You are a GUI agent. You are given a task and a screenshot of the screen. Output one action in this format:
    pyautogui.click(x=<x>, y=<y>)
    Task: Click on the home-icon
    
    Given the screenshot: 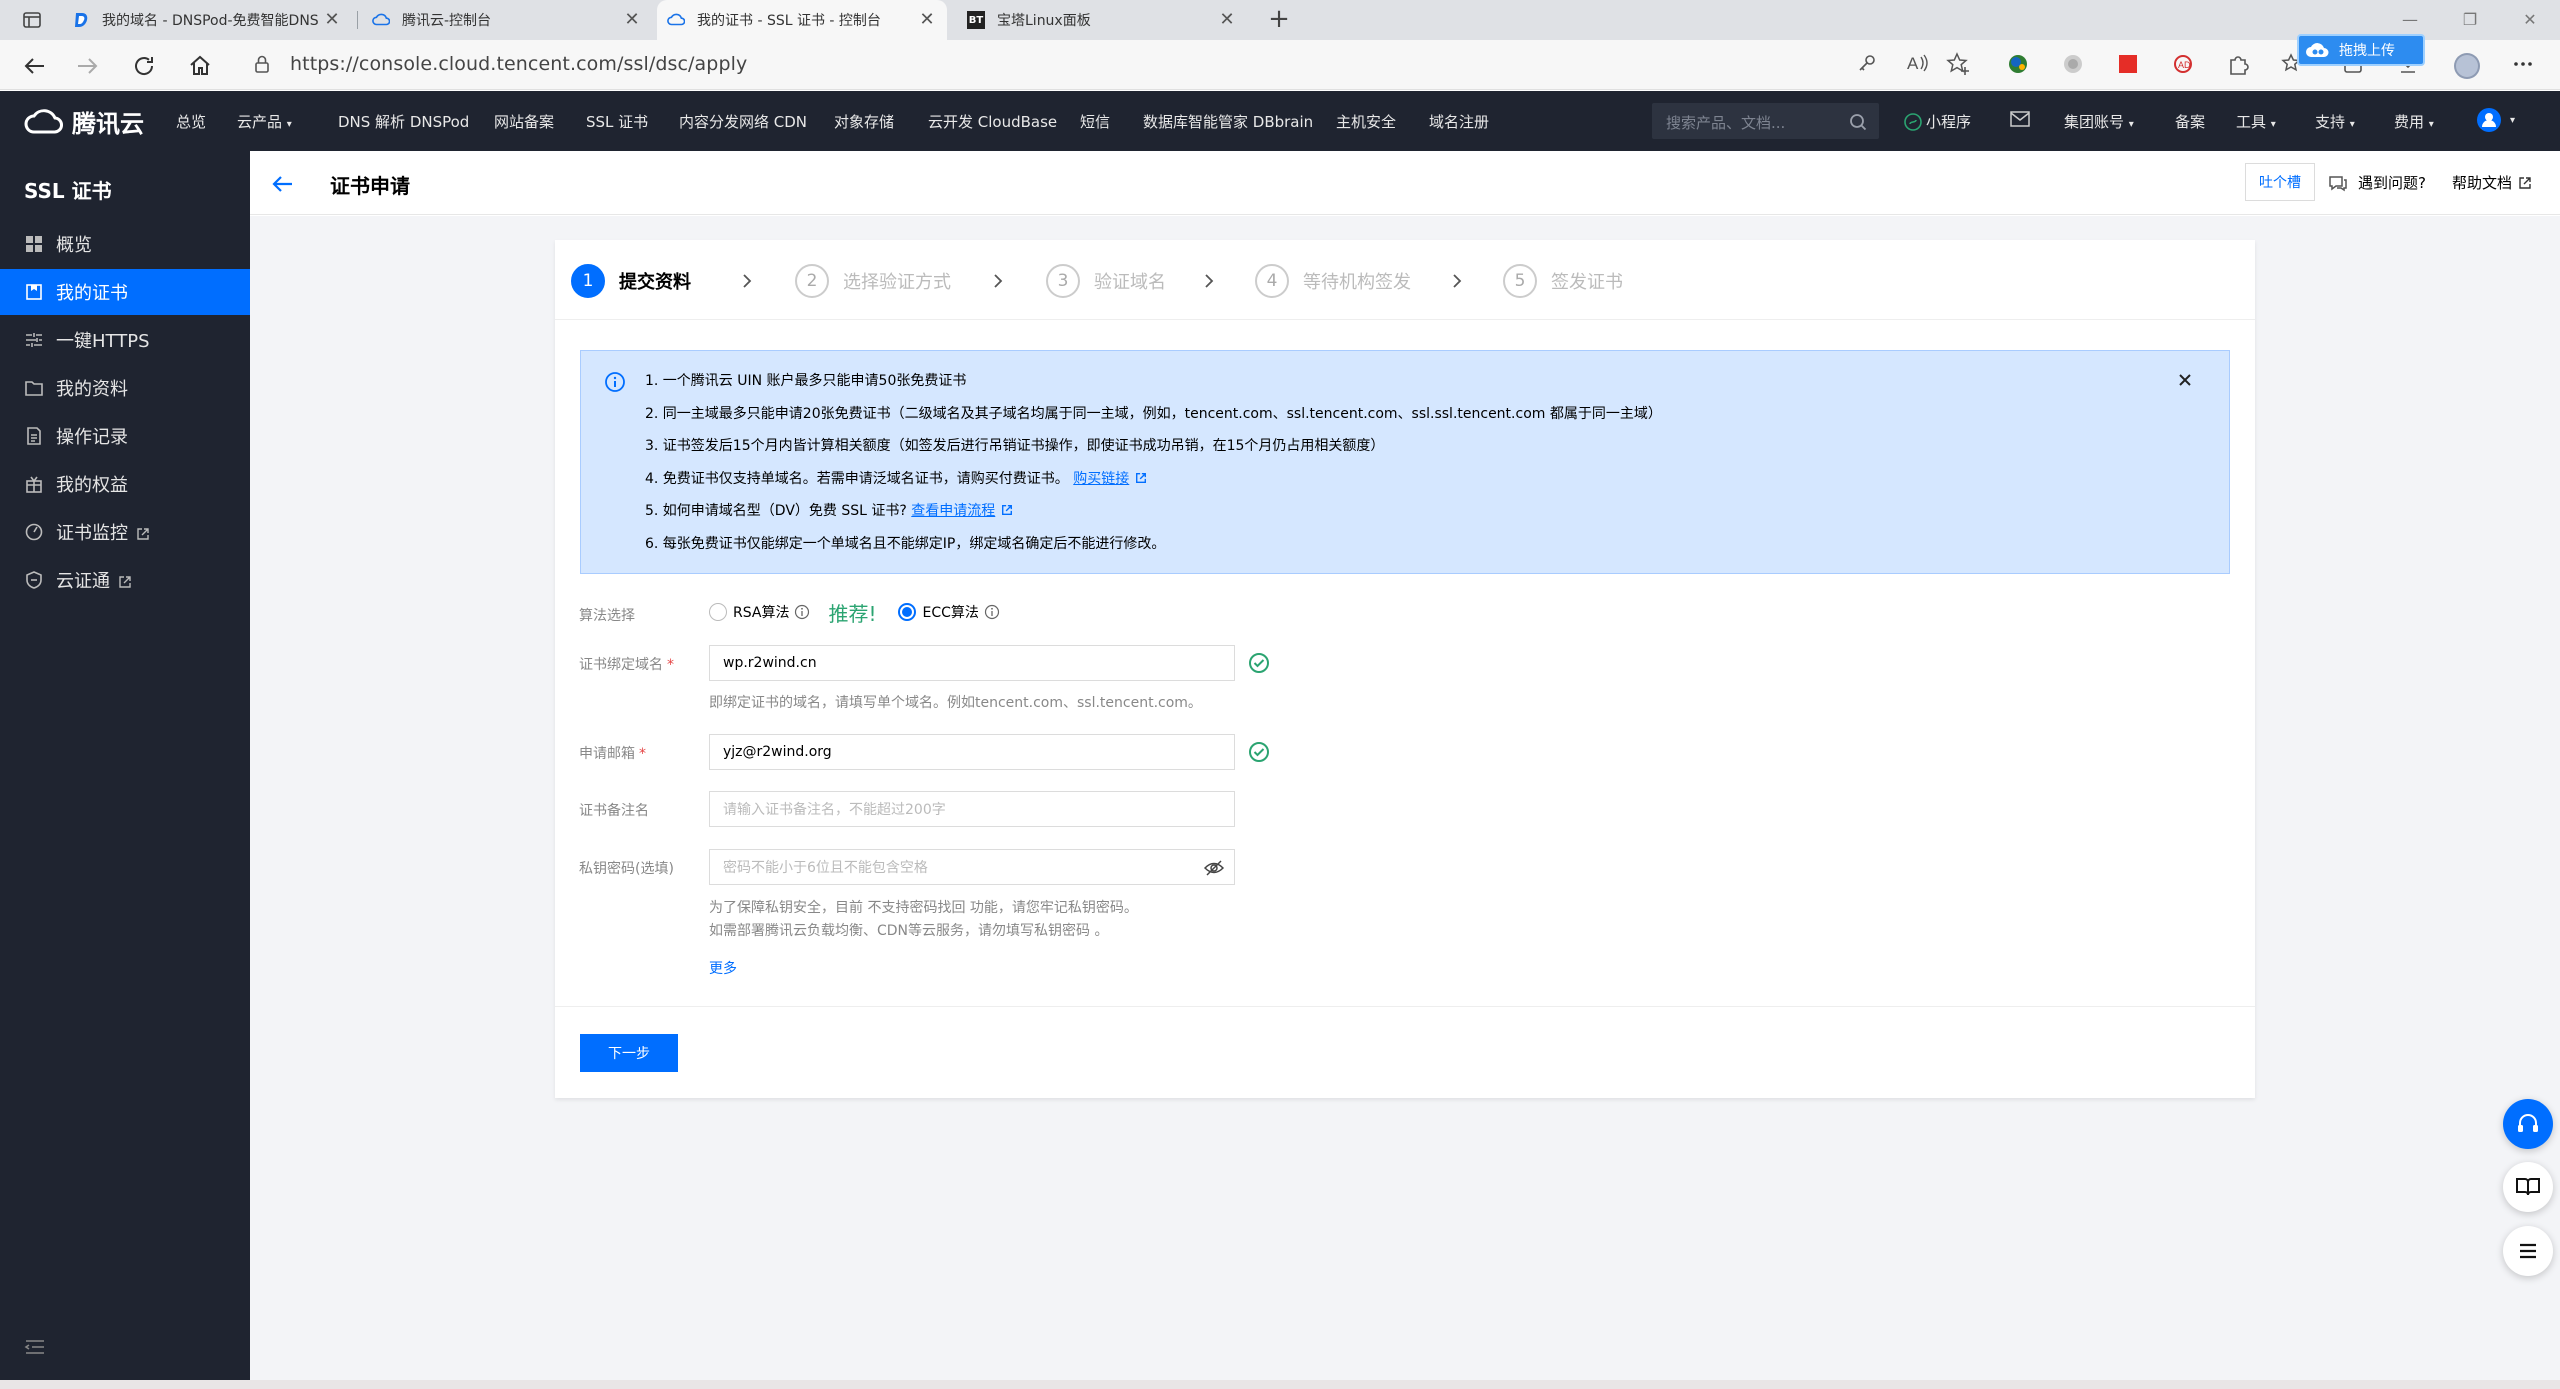 What is the action you would take?
    pyautogui.click(x=200, y=66)
    